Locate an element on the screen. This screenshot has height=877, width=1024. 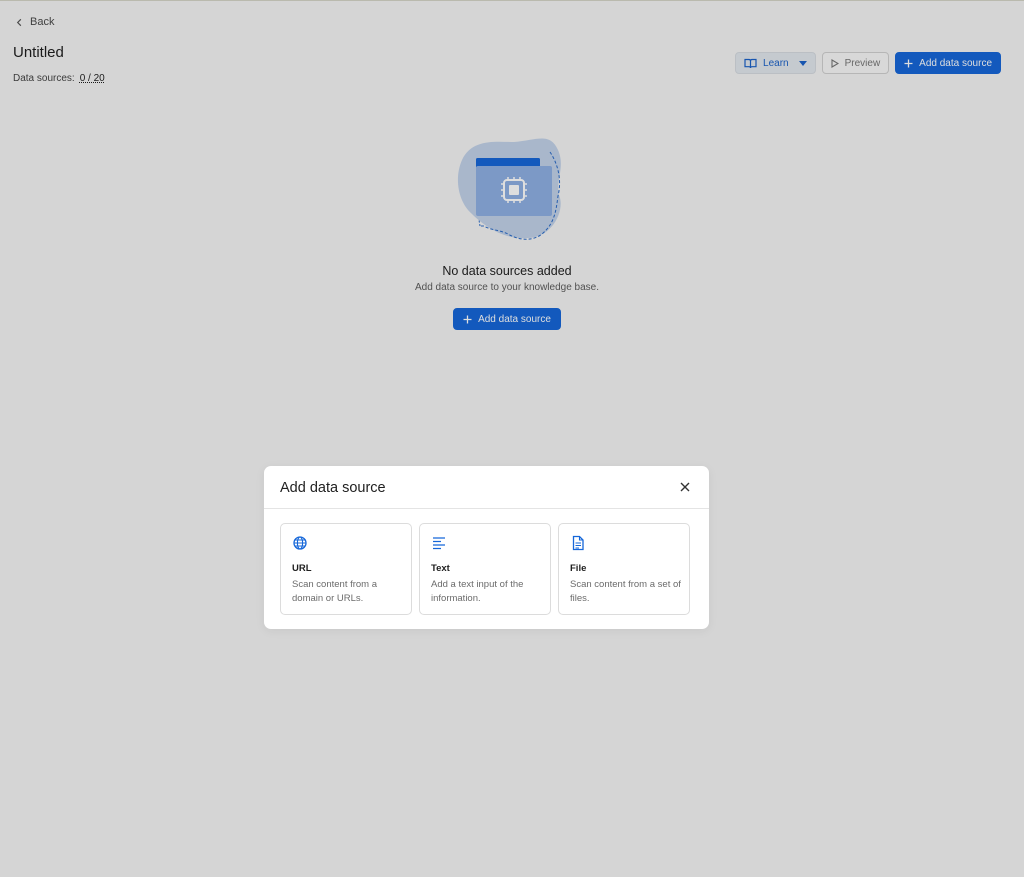
modal-divider is located at coordinates (486, 508).